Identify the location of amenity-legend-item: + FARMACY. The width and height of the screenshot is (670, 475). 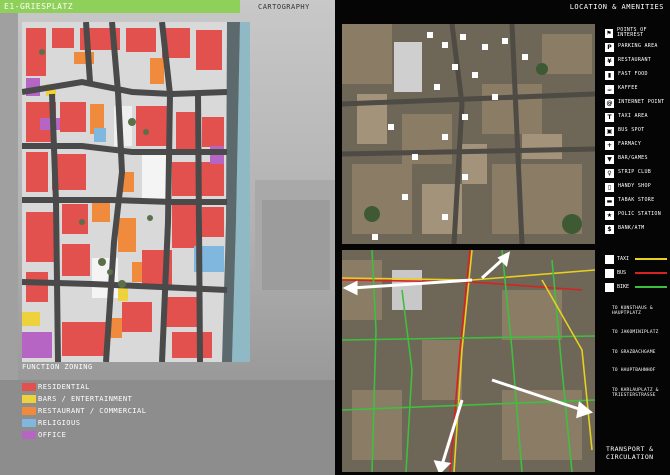
(623, 145).